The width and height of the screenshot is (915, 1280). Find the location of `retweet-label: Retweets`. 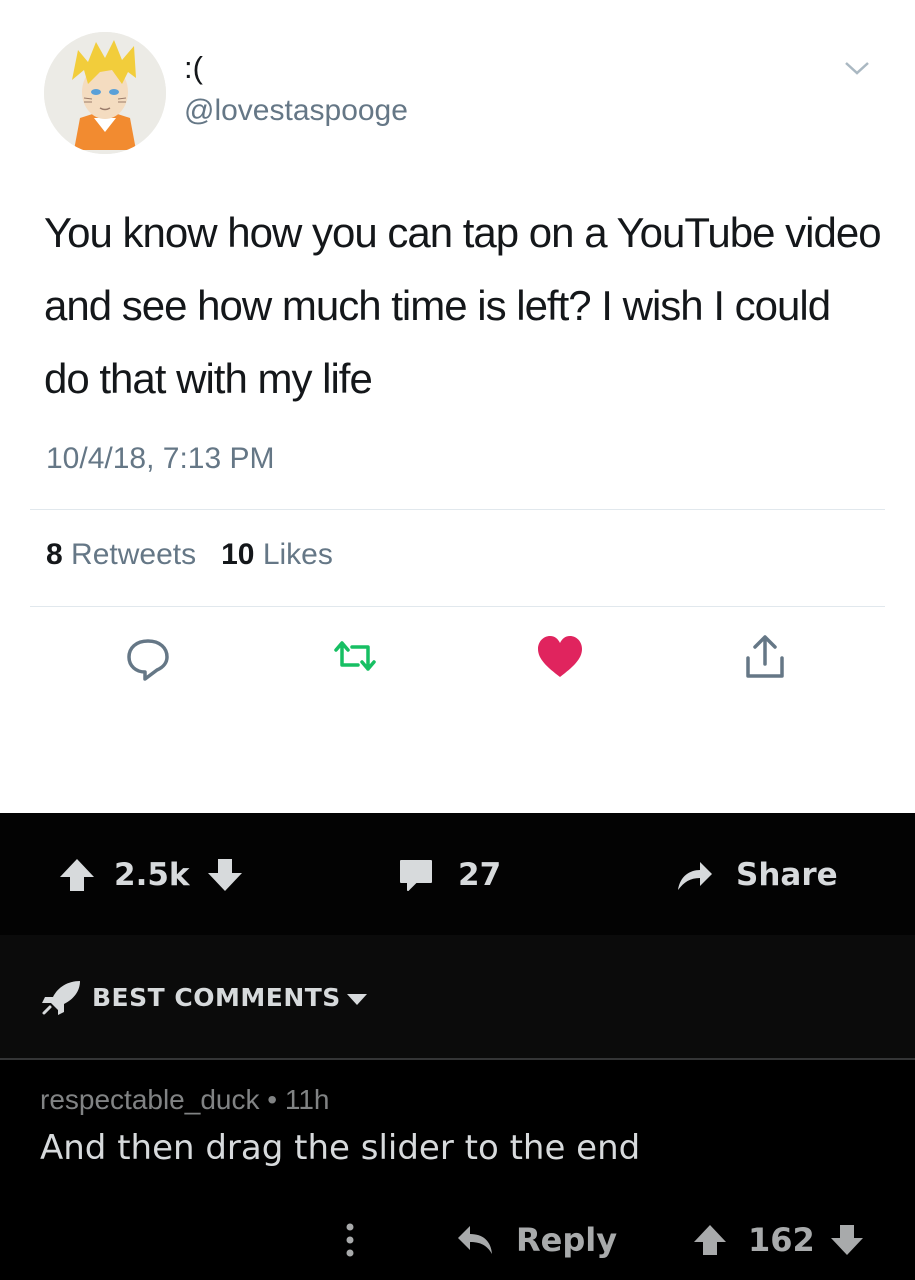

retweet-label: Retweets is located at coordinates (133, 554).